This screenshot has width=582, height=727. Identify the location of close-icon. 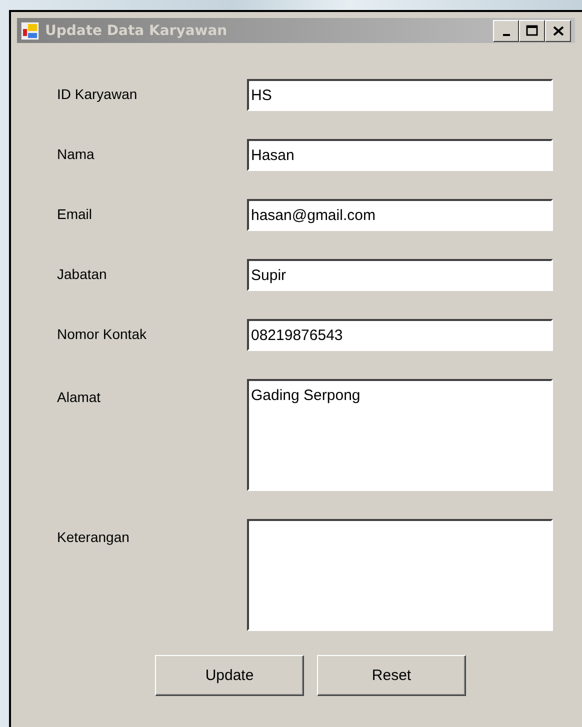
(558, 31).